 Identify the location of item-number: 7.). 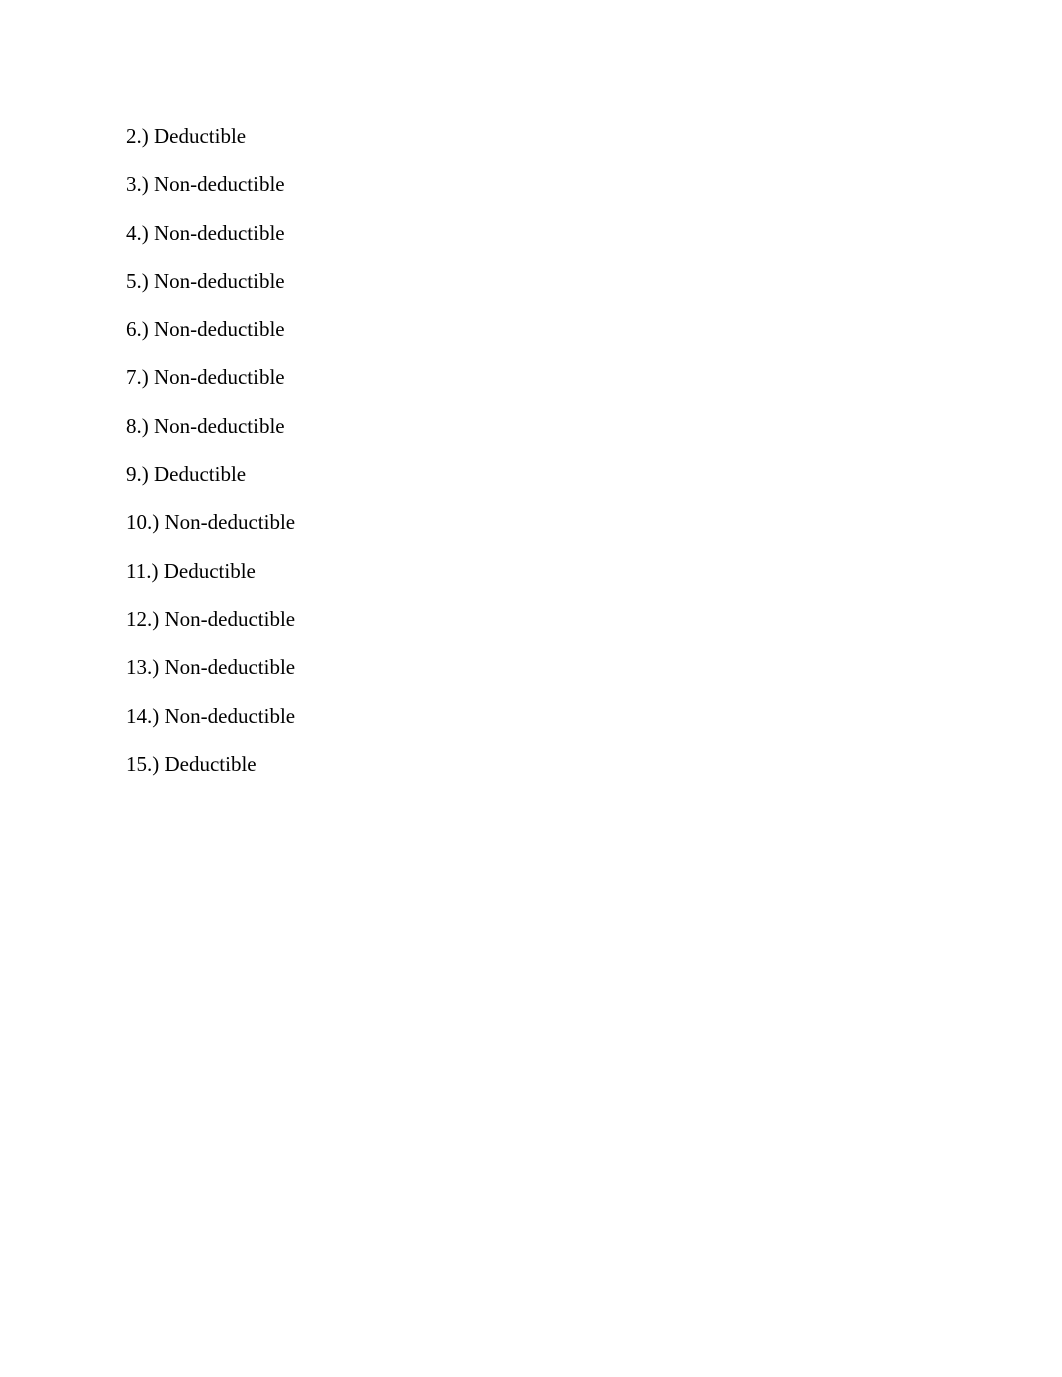
(137, 377).